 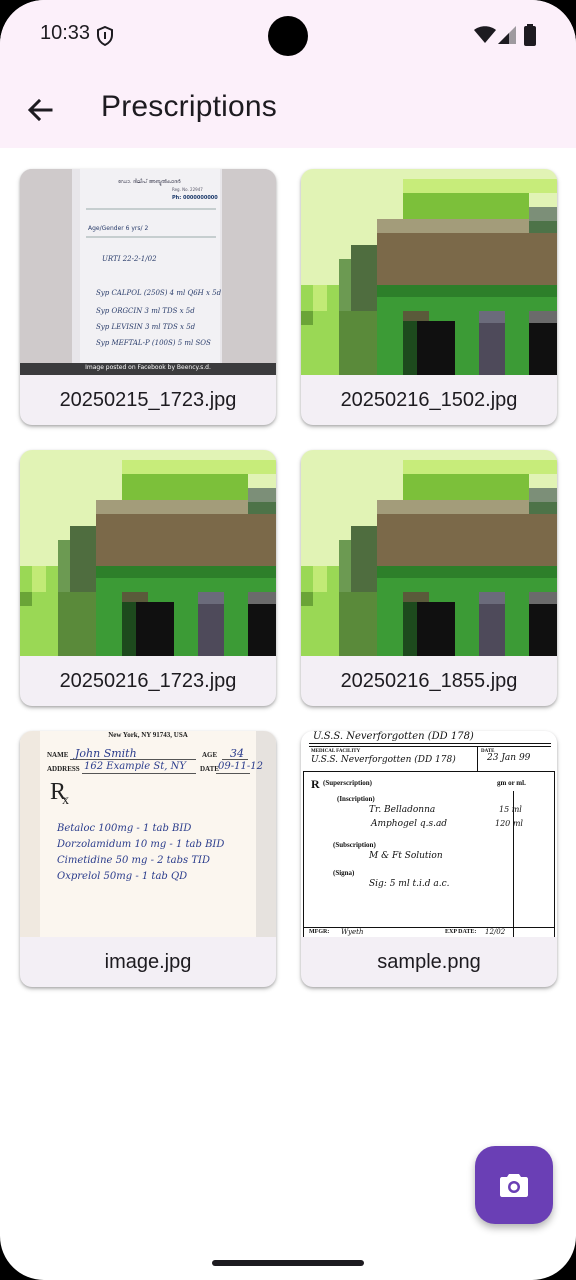 What do you see at coordinates (210, 755) in the screenshot?
I see `rx-age-label: AGE` at bounding box center [210, 755].